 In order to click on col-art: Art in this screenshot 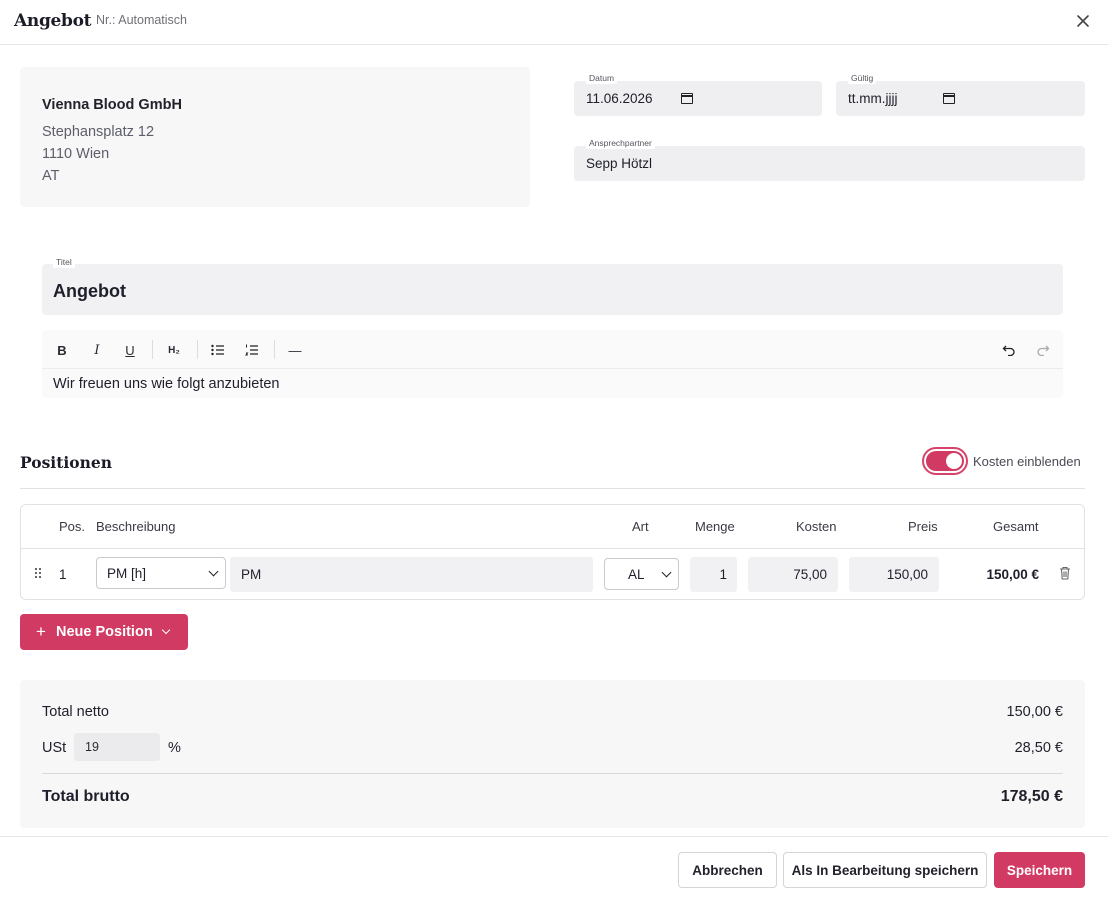, I will do `click(640, 526)`.